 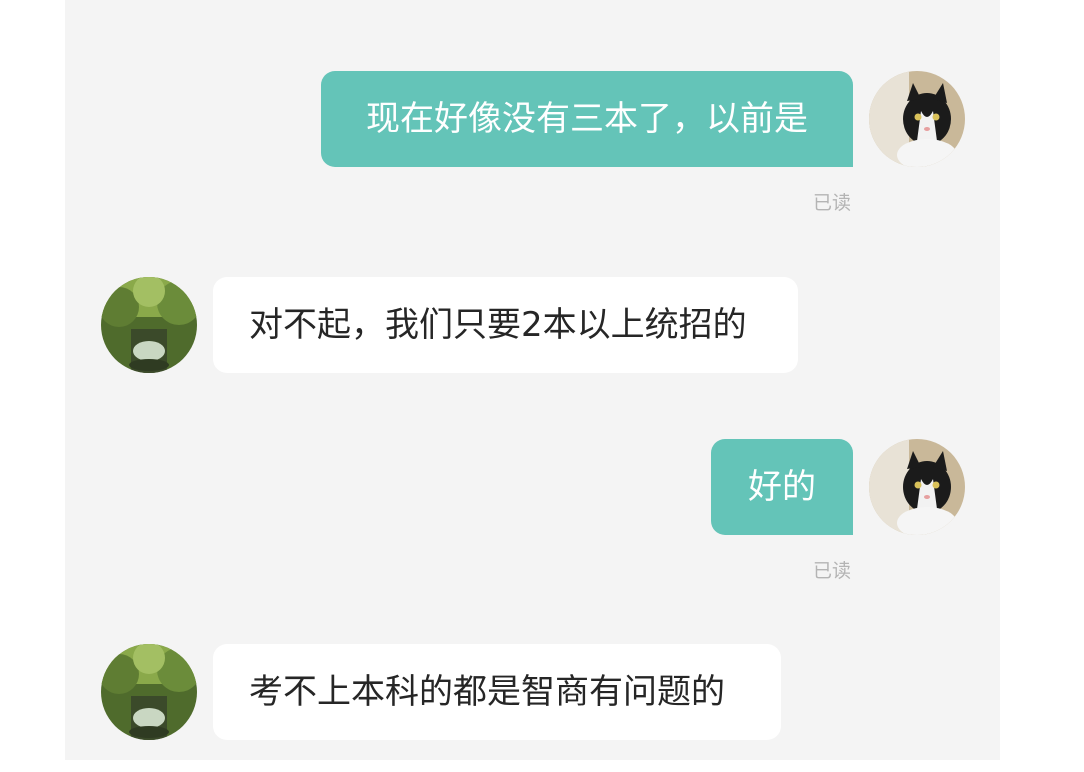 I want to click on outgoing-message-bubble: 现在好像没有三本了，以前是, so click(x=587, y=119).